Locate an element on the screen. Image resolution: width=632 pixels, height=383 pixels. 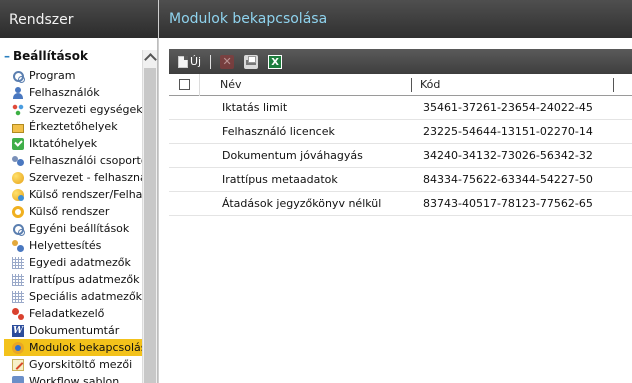
sidebar-item-doctype-fields: Irattípus adatmezők is located at coordinates (77, 279).